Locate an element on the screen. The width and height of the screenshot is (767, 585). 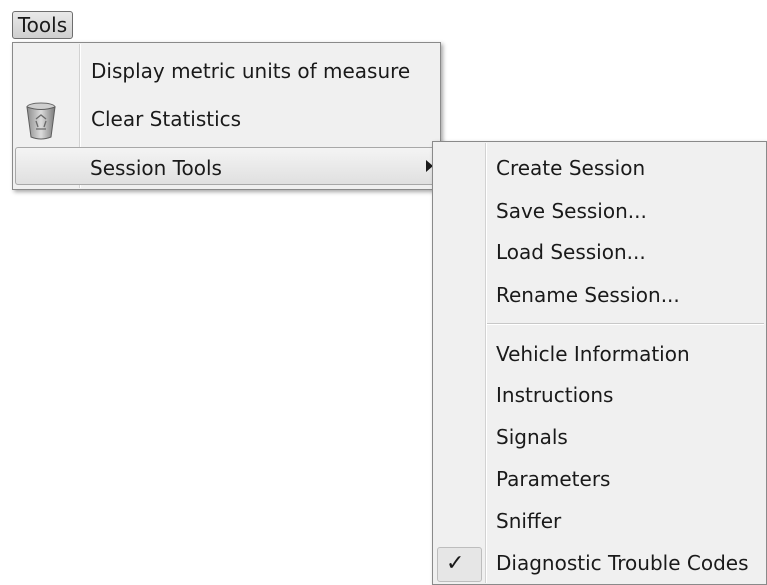
menu-item-parameters: Parameters is located at coordinates (599, 482).